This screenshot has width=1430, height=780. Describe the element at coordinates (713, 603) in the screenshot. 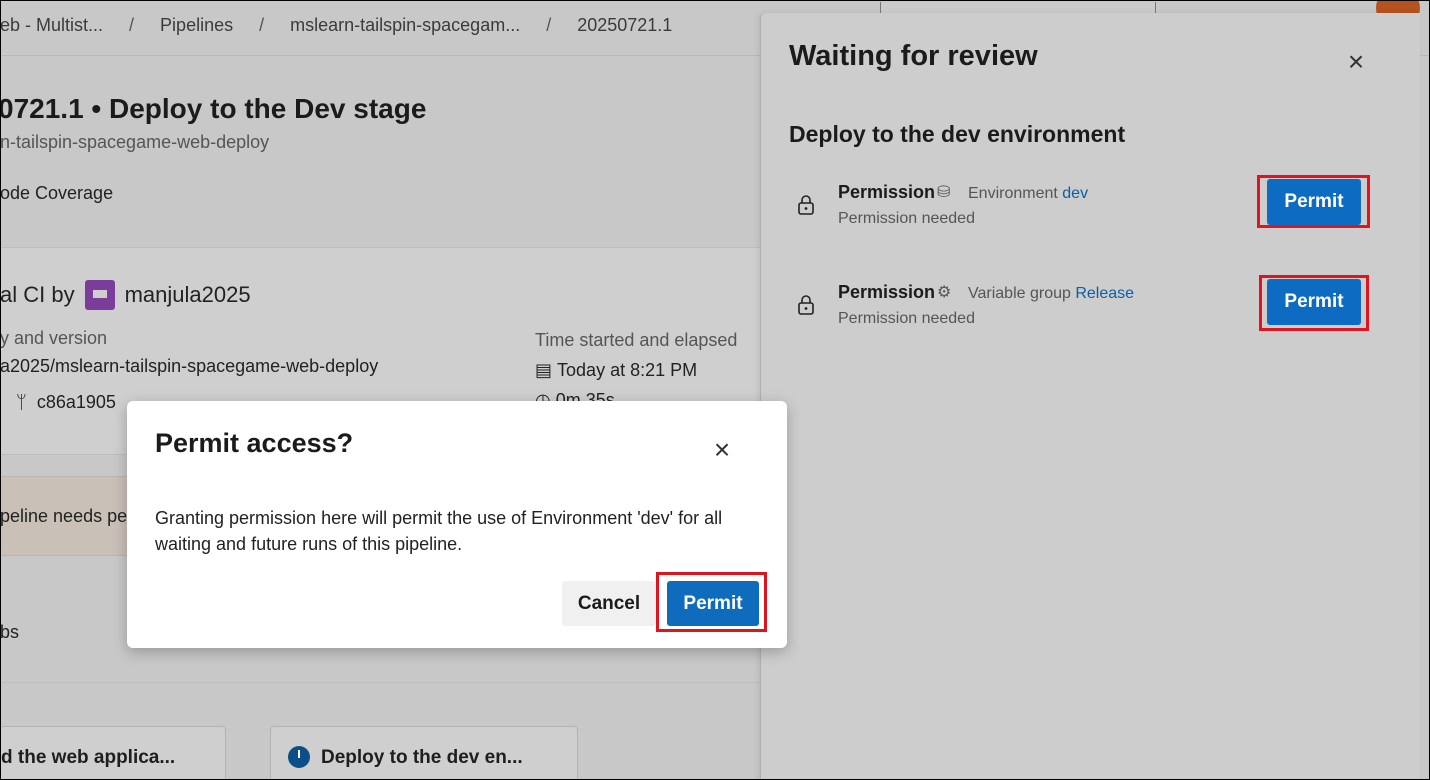

I see `permit-button: Permit` at that location.